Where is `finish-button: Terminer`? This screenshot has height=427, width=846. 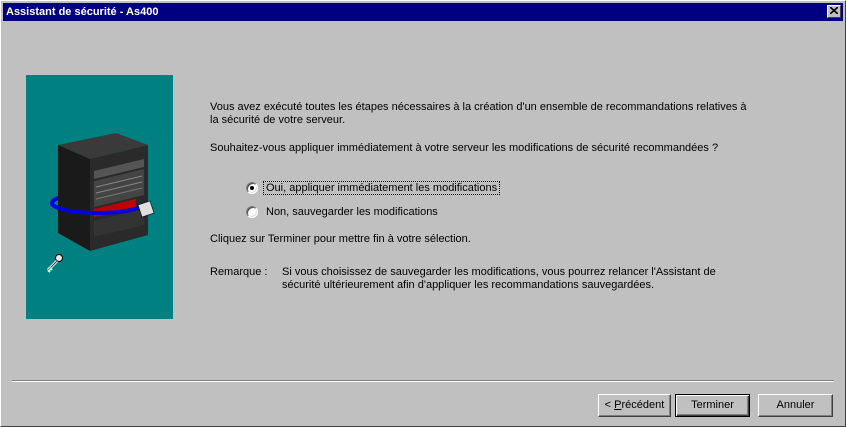 finish-button: Terminer is located at coordinates (712, 405).